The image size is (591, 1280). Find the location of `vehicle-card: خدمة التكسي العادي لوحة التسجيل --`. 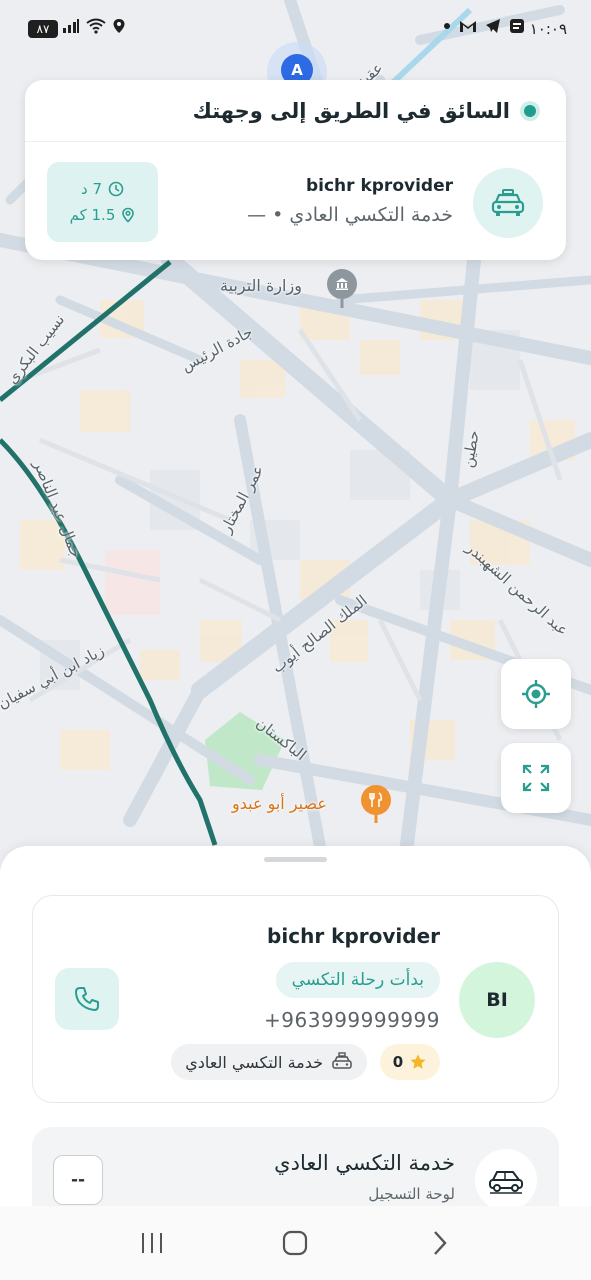

vehicle-card: خدمة التكسي العادي لوحة التسجيل -- is located at coordinates (295, 1166).